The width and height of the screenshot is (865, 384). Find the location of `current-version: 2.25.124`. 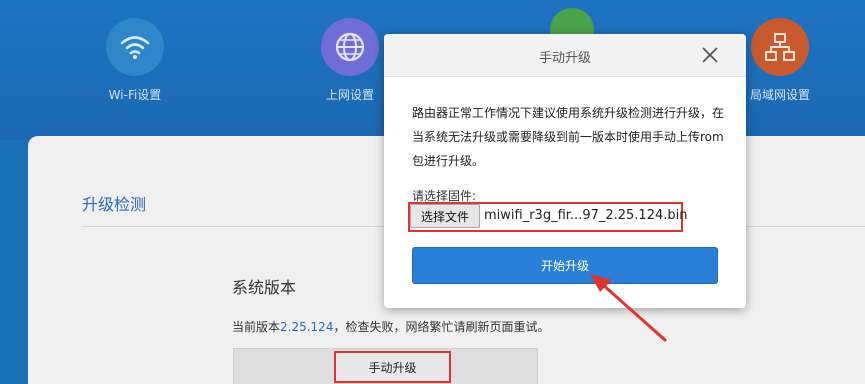

current-version: 2.25.124 is located at coordinates (307, 327).